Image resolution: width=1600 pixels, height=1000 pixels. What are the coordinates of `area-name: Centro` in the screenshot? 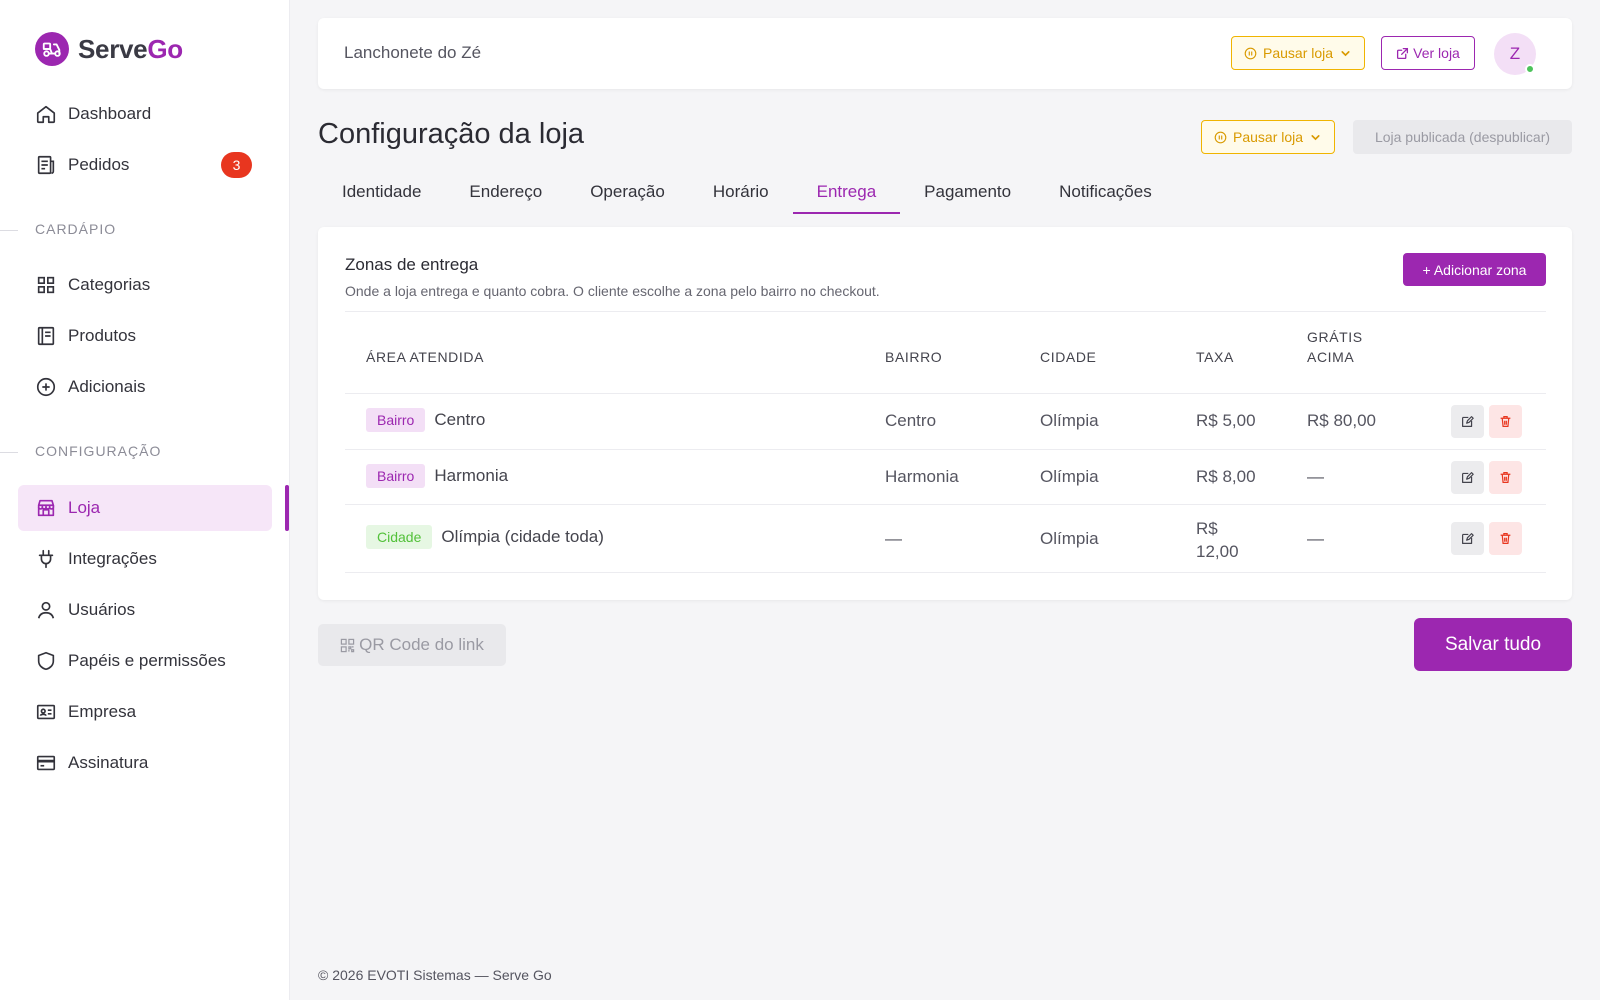 It's located at (460, 419).